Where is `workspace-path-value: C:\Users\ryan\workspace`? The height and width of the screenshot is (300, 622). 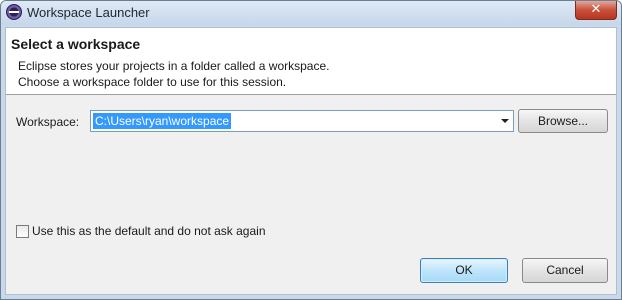 workspace-path-value: C:\Users\ryan\workspace is located at coordinates (162, 121).